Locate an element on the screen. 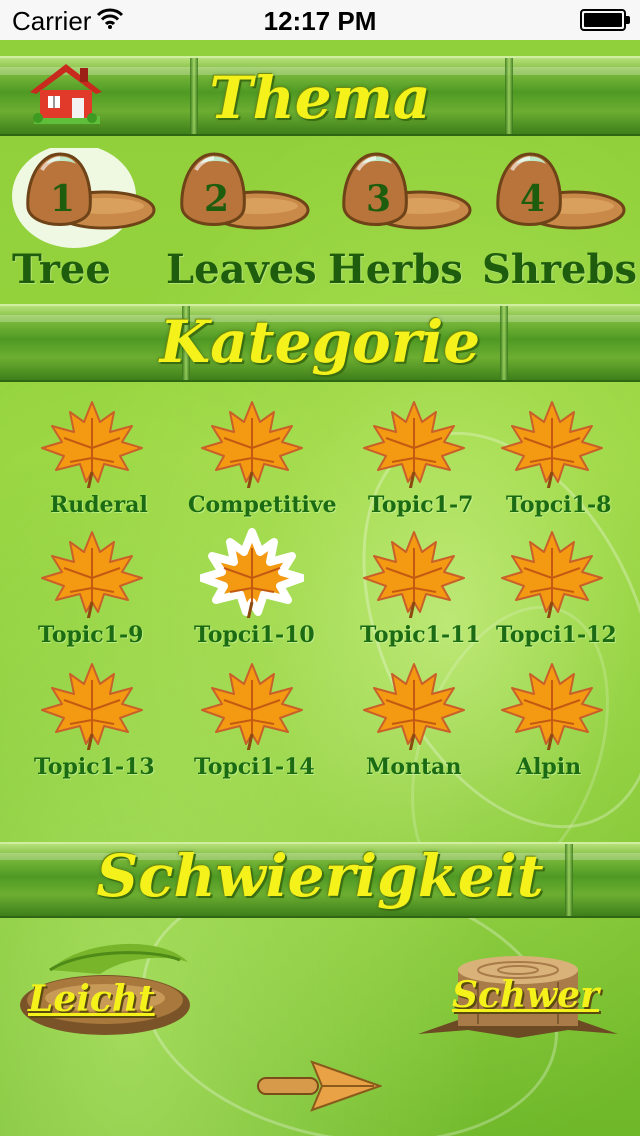  category-item: Topci1-14 is located at coordinates (267, 725).